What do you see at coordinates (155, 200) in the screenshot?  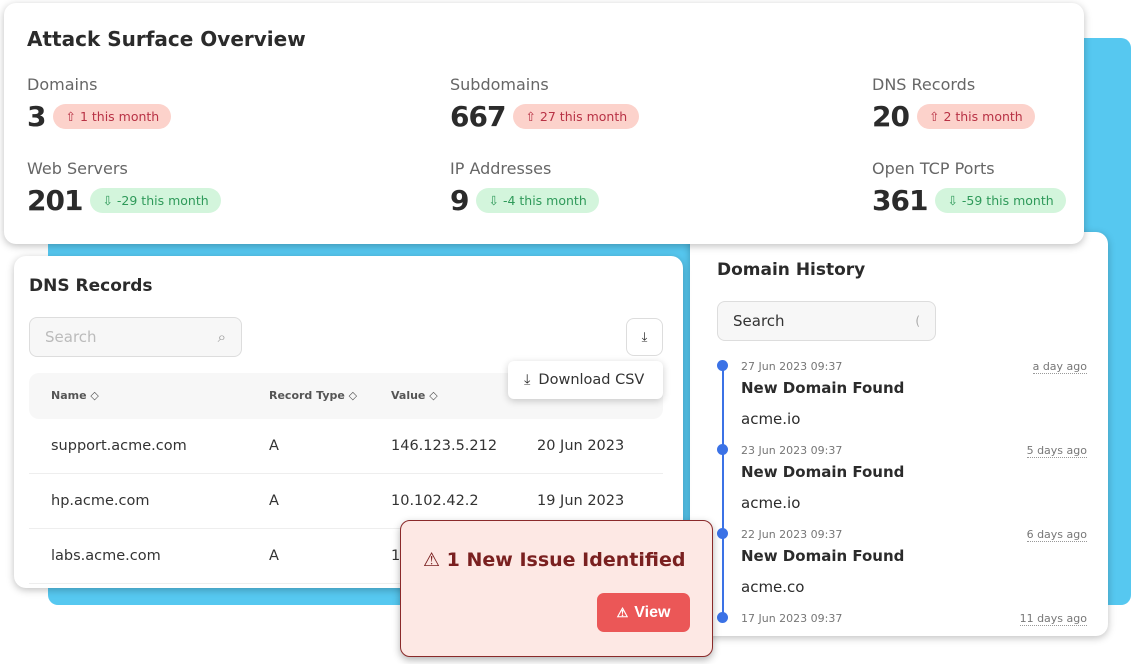 I see `trend-badge: ⇩ -29 this month` at bounding box center [155, 200].